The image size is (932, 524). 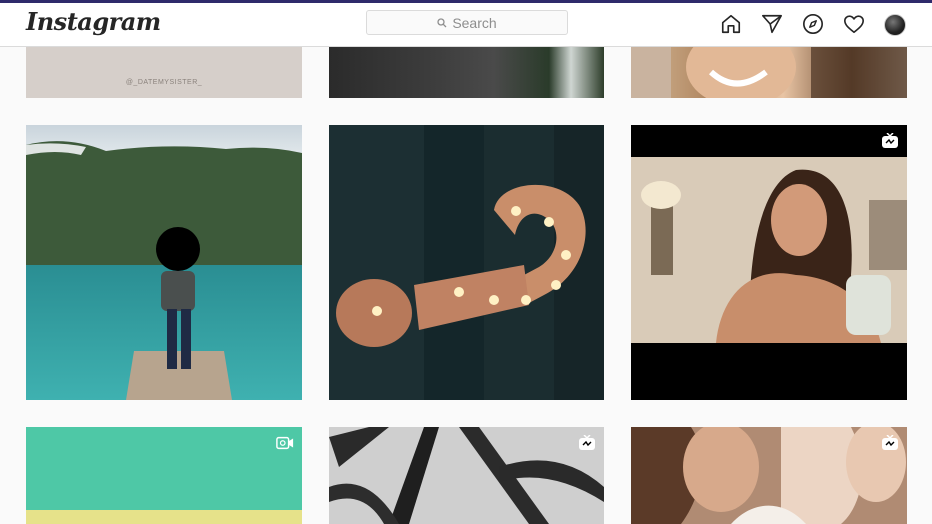 What do you see at coordinates (772, 24) in the screenshot?
I see `direct-message-icon` at bounding box center [772, 24].